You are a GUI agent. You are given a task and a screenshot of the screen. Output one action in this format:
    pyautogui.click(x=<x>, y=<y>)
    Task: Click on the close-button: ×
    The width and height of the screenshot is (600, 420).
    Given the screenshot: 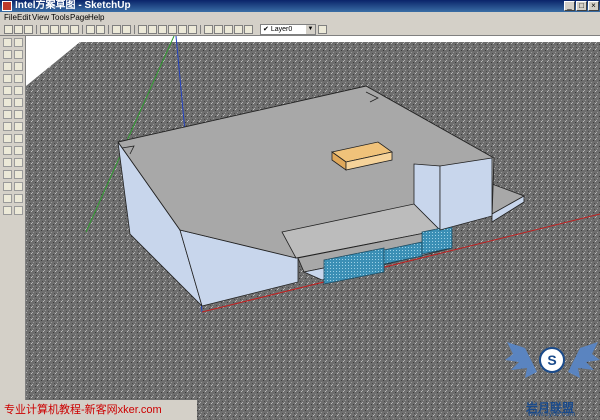 What is the action you would take?
    pyautogui.click(x=593, y=6)
    